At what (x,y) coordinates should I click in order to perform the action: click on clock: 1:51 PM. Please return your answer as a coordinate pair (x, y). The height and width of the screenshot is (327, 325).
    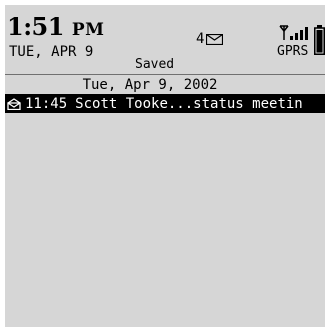
    Looking at the image, I should click on (55, 28).